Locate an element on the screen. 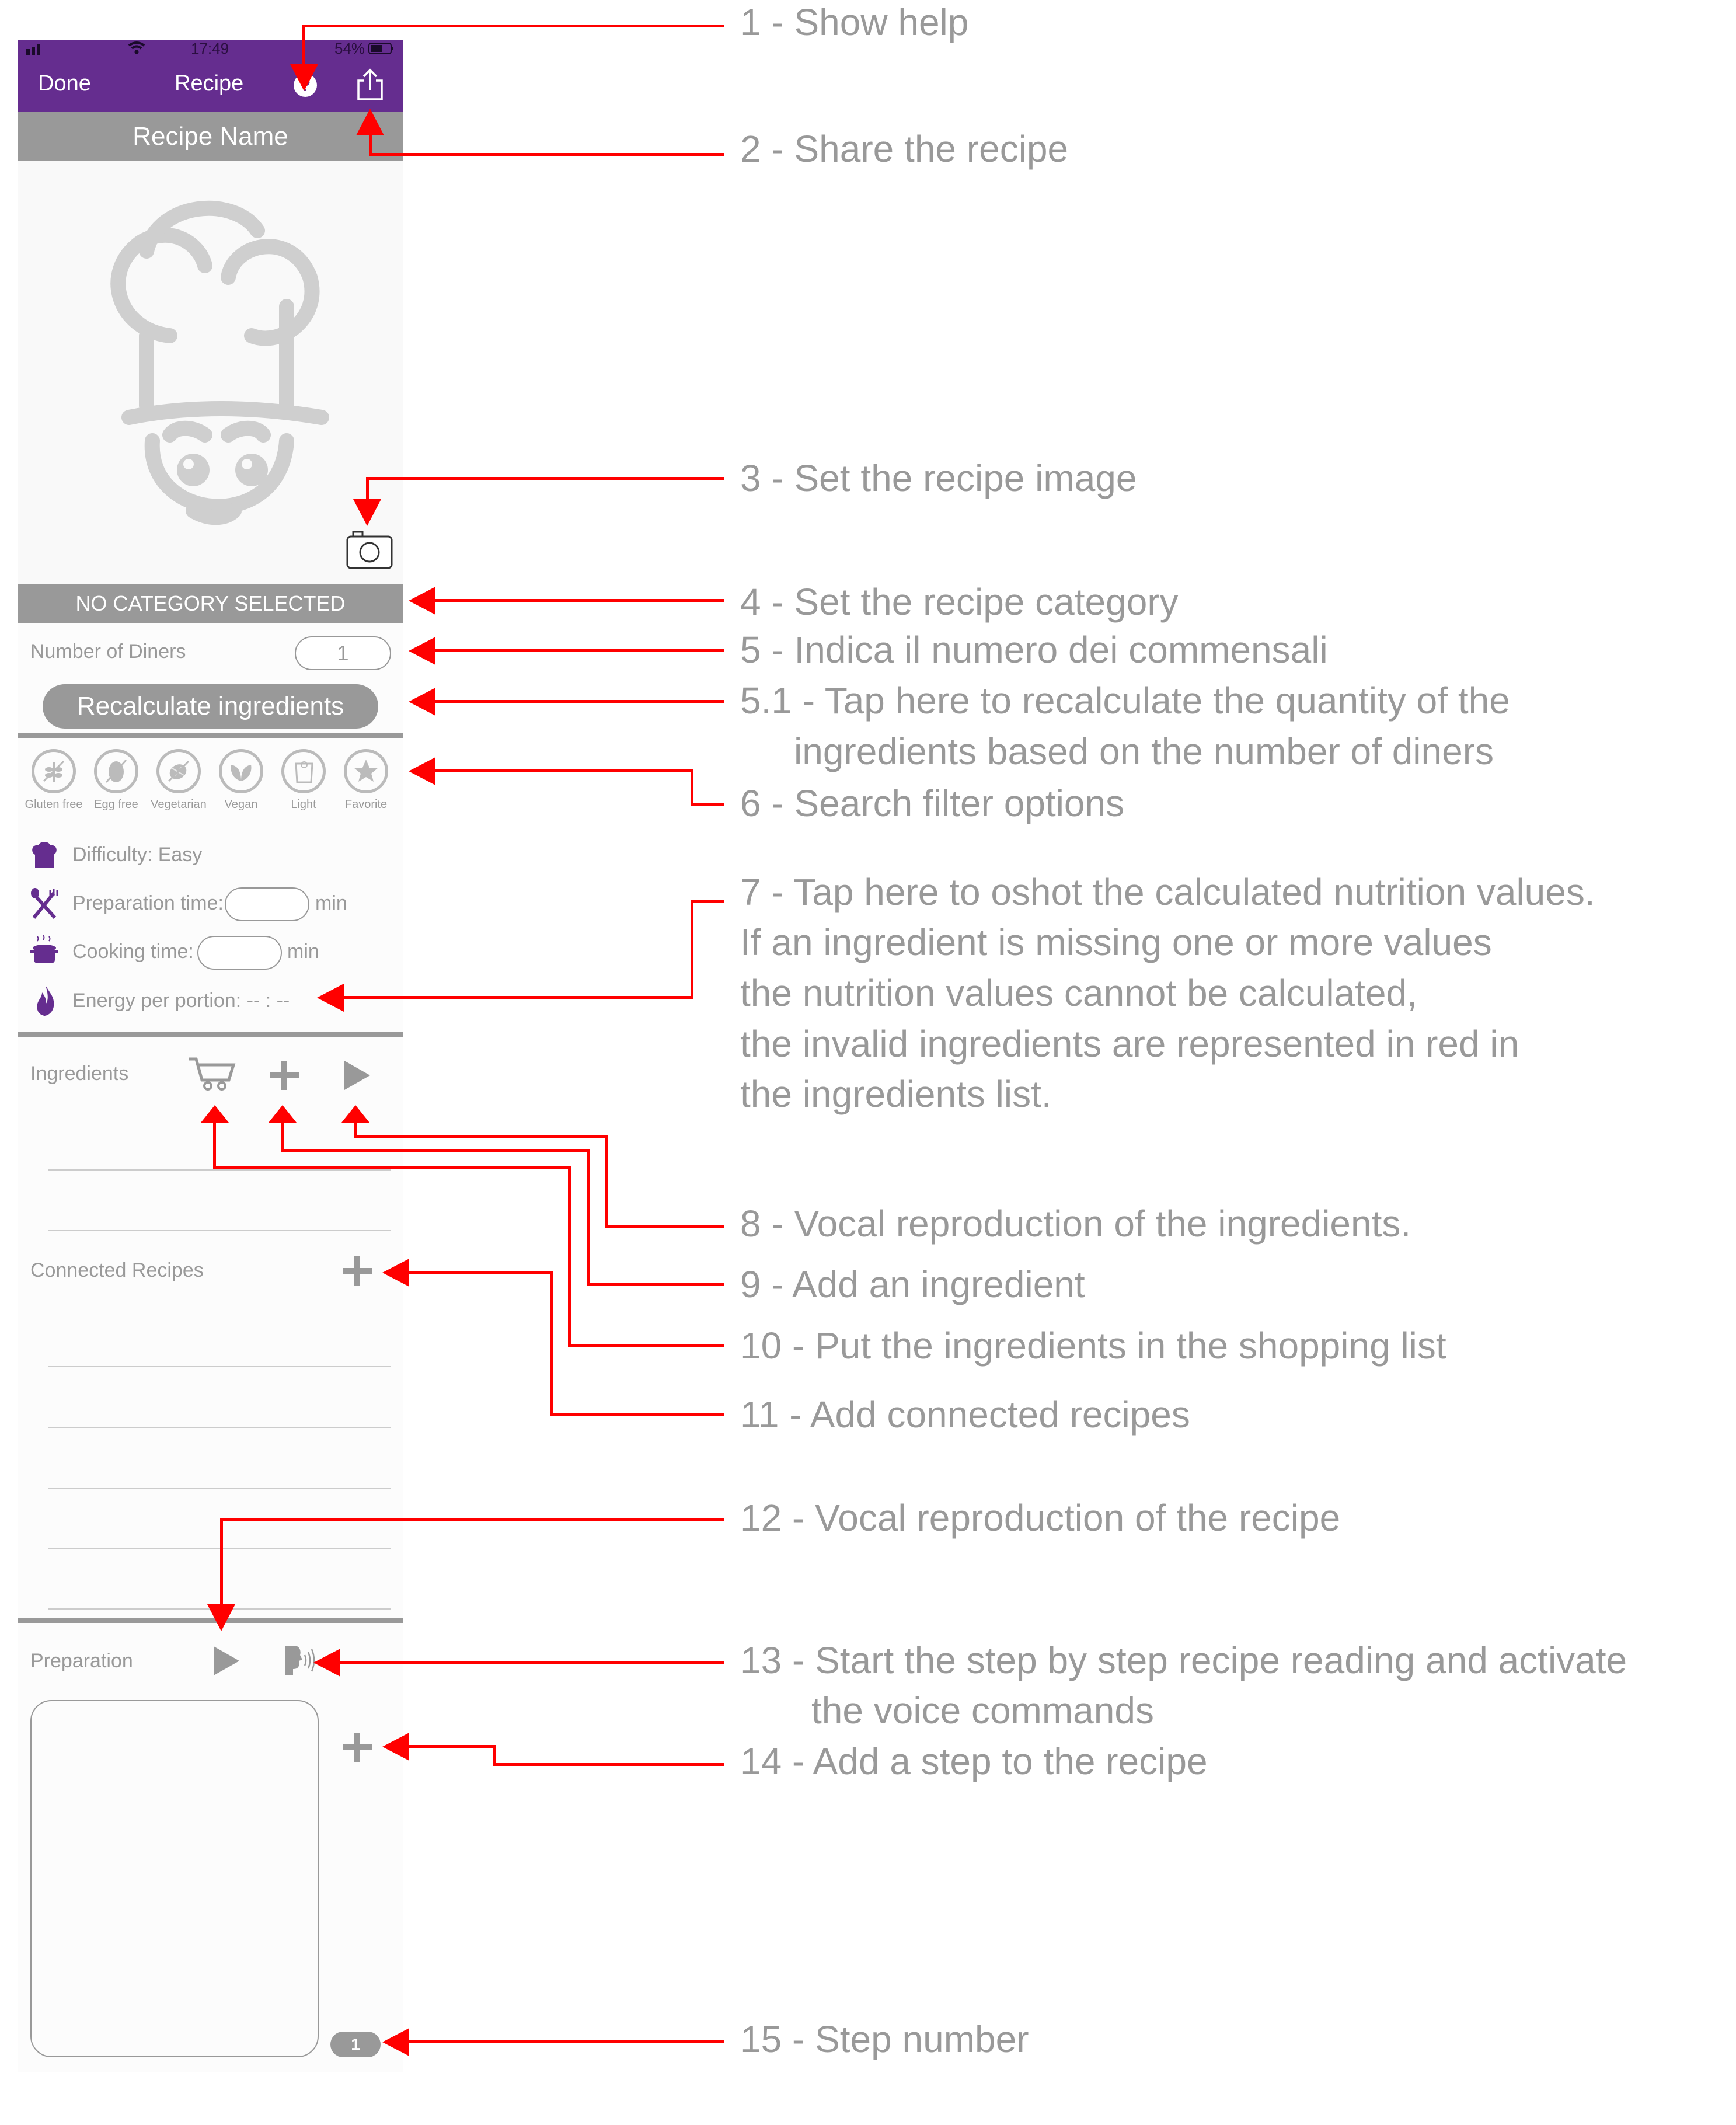 The width and height of the screenshot is (1736, 2125). cook-time-label: Cooking time: is located at coordinates (133, 951).